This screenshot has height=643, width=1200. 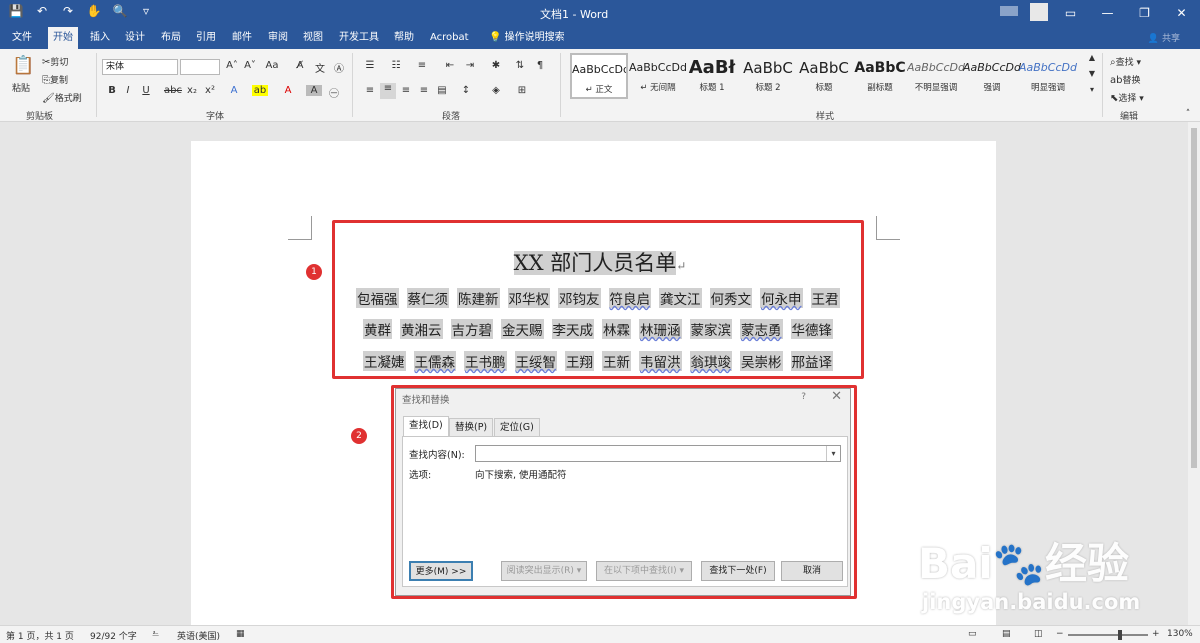 What do you see at coordinates (22, 38) in the screenshot?
I see `tab-file: 文件` at bounding box center [22, 38].